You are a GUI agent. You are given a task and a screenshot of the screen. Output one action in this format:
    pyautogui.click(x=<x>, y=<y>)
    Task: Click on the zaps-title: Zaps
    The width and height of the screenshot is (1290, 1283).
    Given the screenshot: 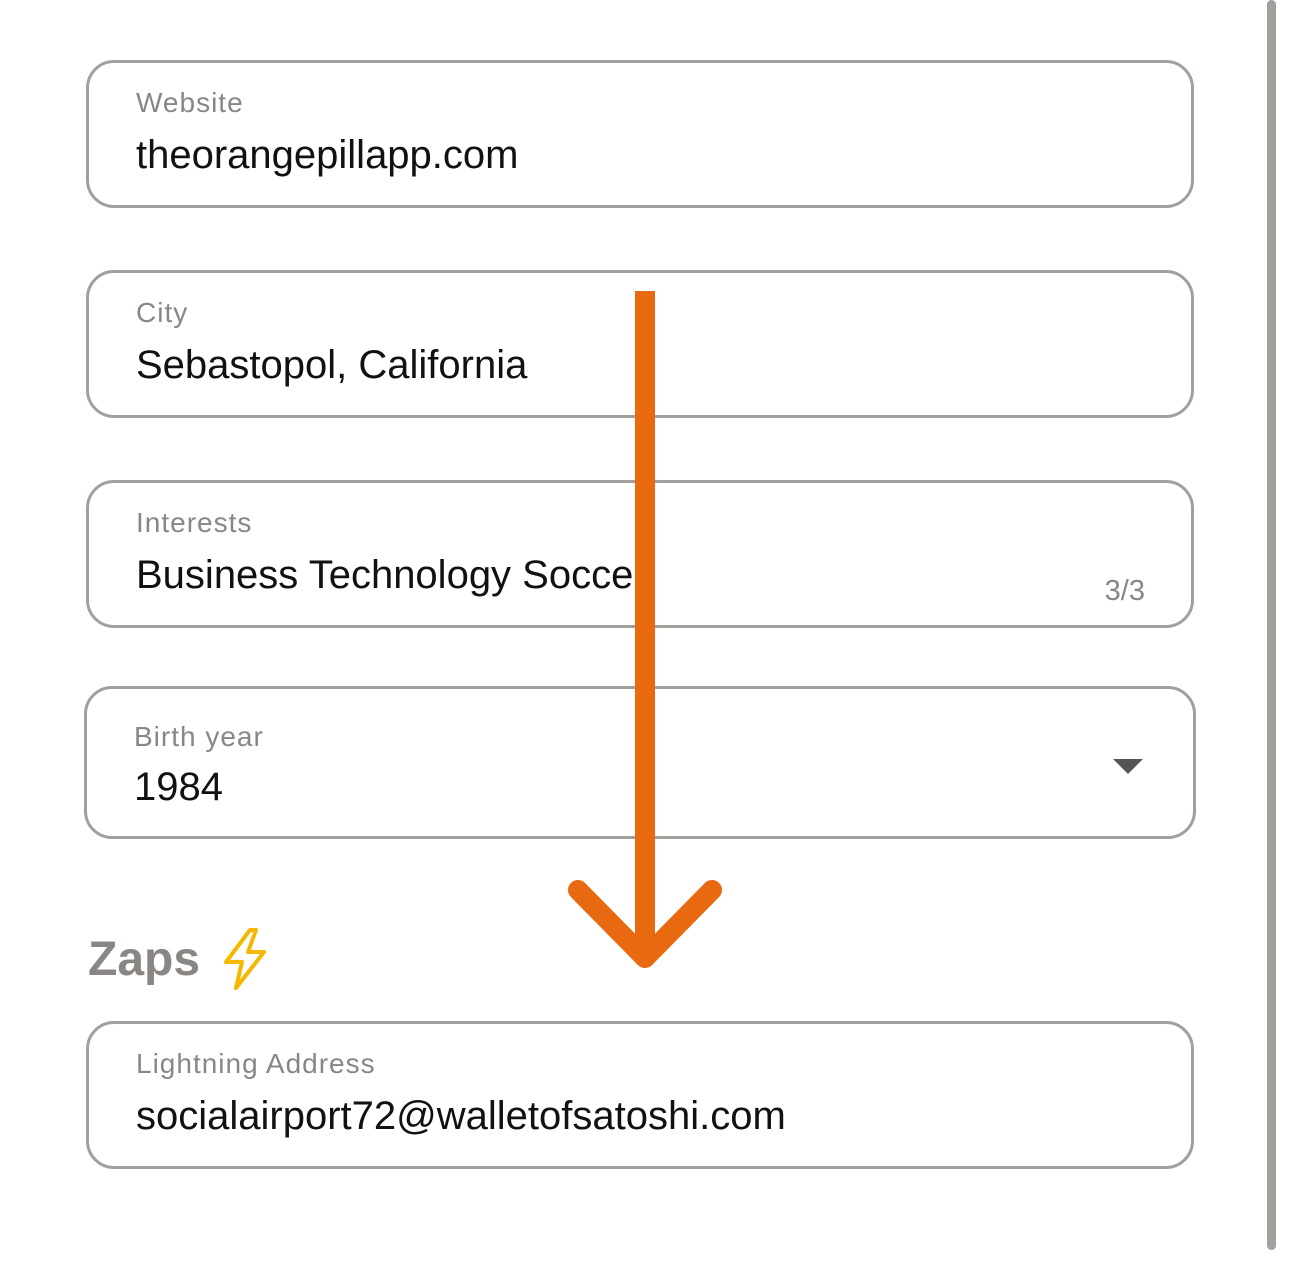 What is the action you would take?
    pyautogui.click(x=144, y=959)
    